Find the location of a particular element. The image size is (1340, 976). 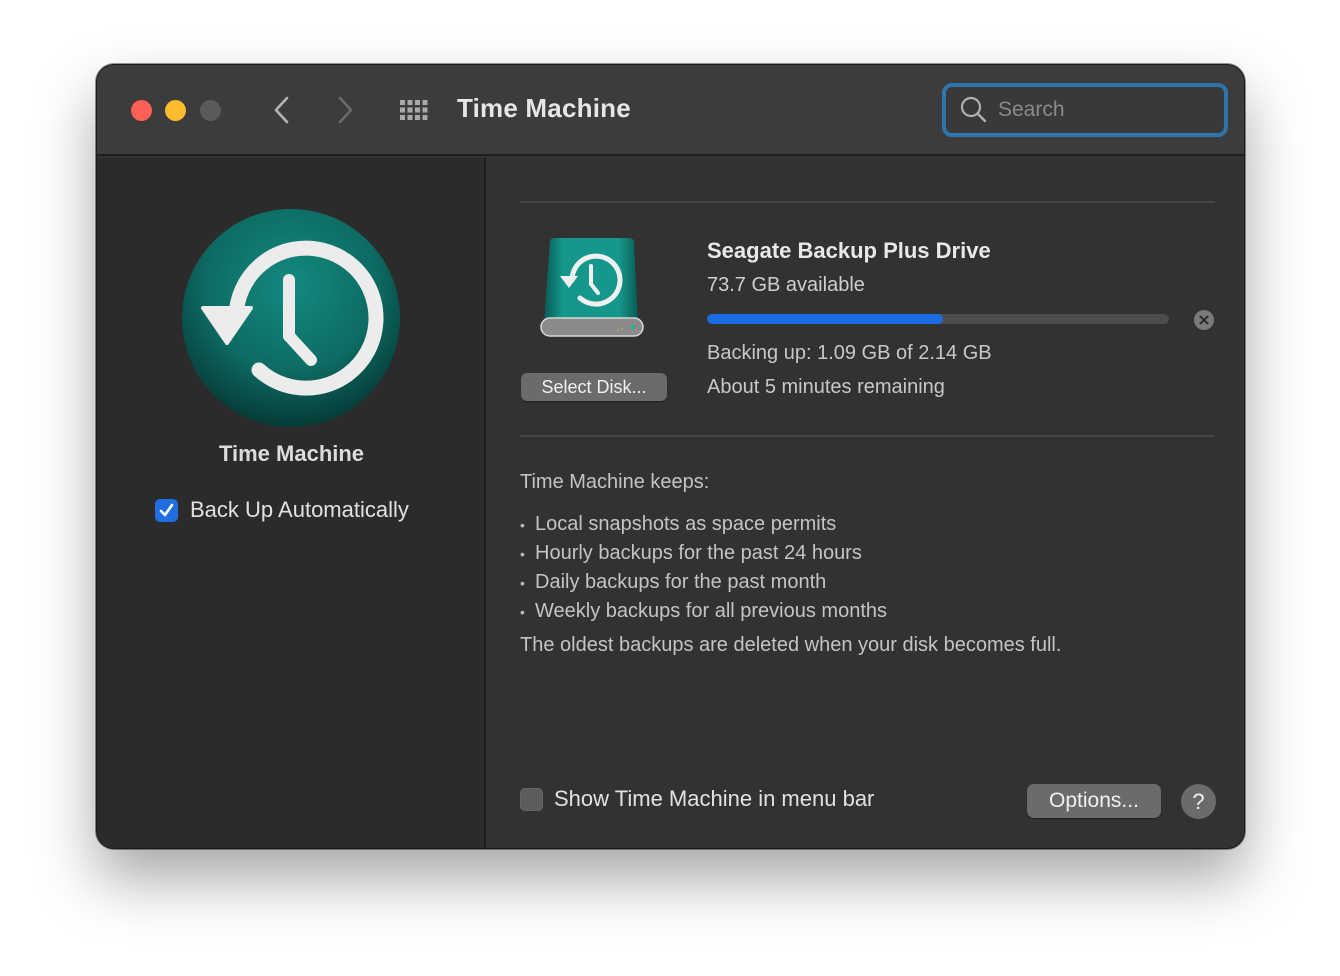

backup-status: Backing up: 1.09 GB of 2.14 GB is located at coordinates (849, 353).